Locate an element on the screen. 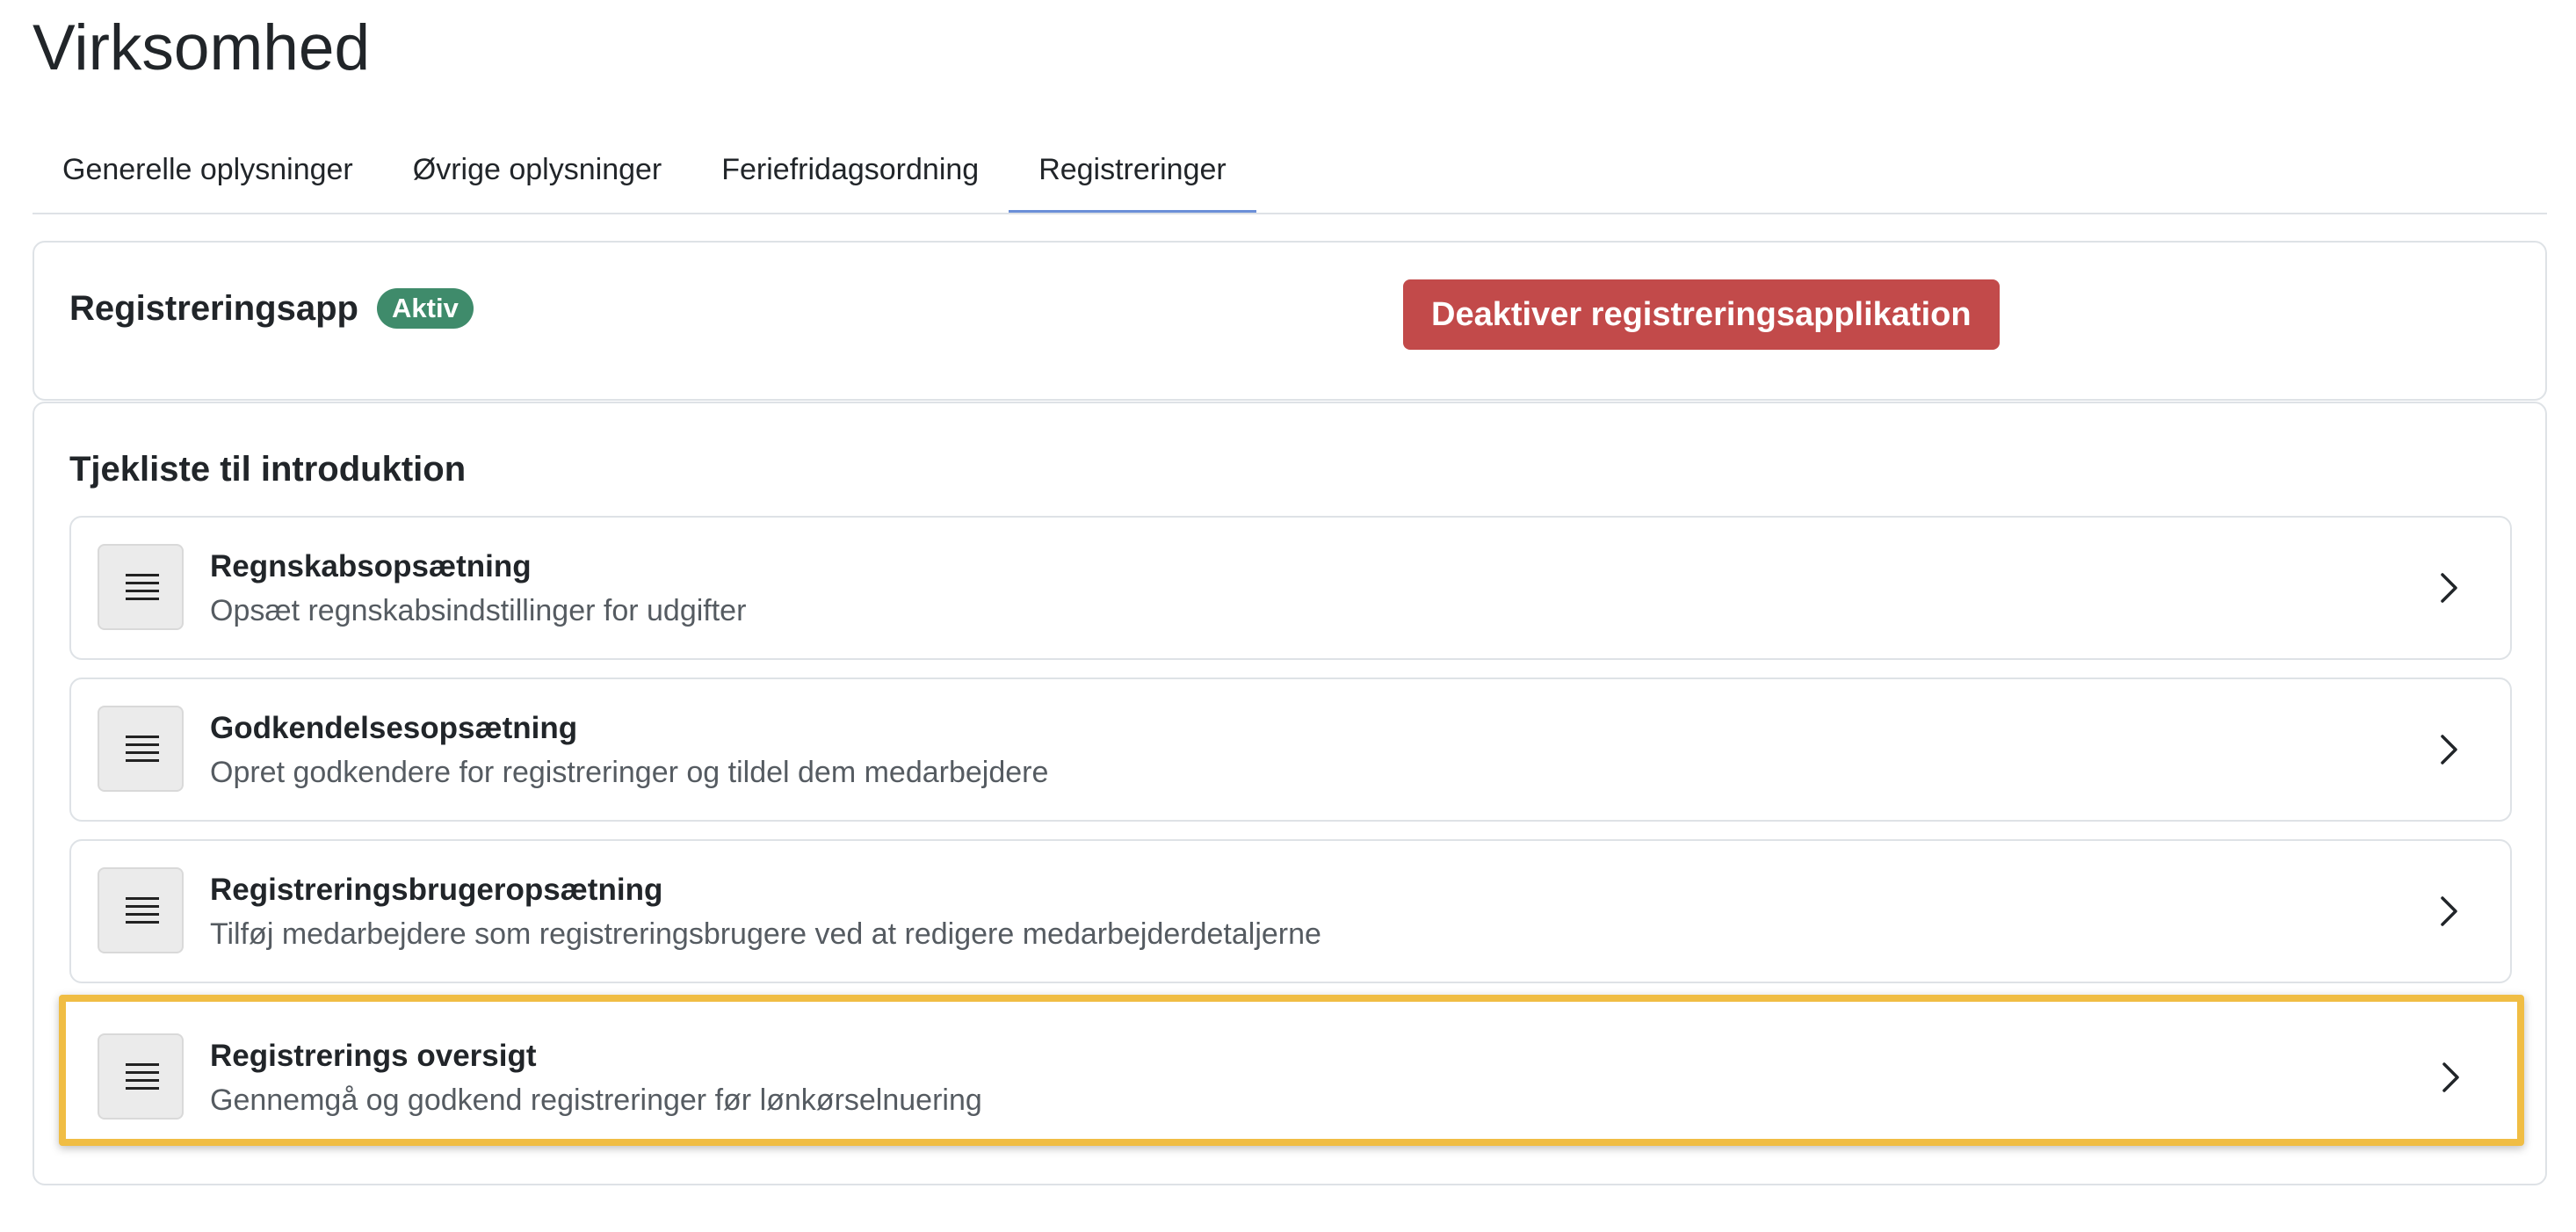 This screenshot has width=2576, height=1232. status-badge: Aktiv is located at coordinates (425, 308).